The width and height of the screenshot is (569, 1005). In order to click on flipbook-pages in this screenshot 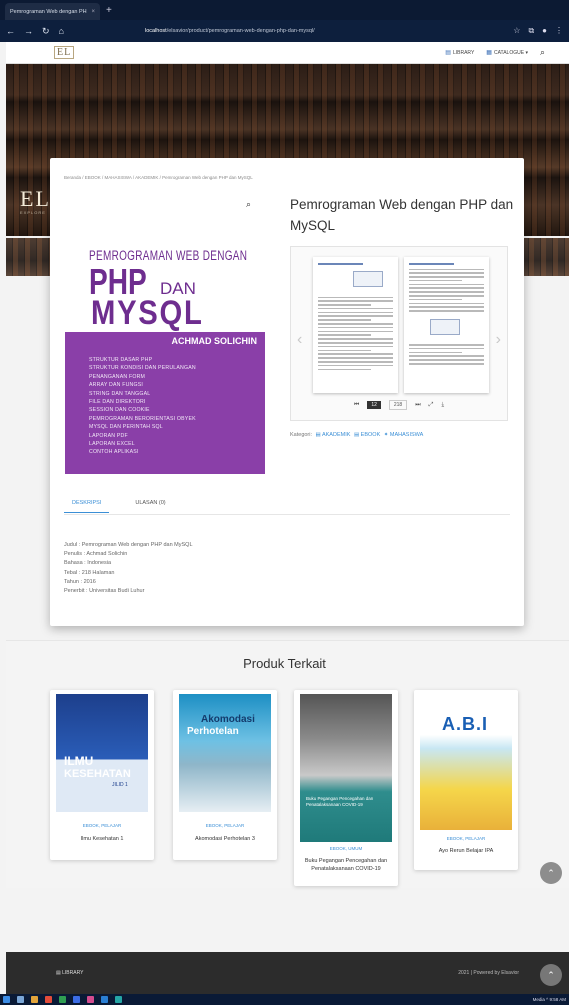, I will do `click(401, 325)`.